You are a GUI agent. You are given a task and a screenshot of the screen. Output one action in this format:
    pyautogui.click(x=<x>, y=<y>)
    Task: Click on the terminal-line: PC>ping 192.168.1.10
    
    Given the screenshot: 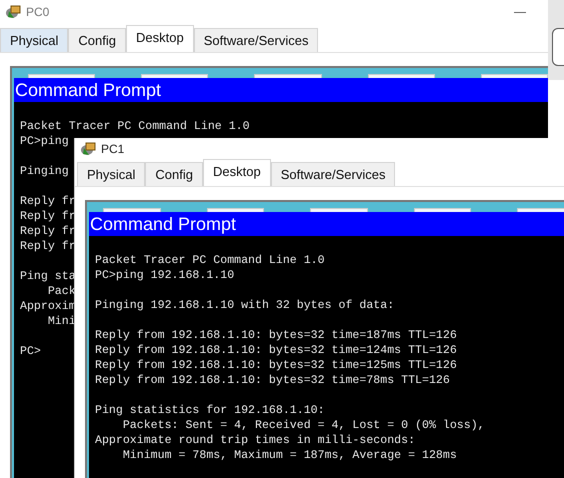 What is the action you would take?
    pyautogui.click(x=164, y=275)
    